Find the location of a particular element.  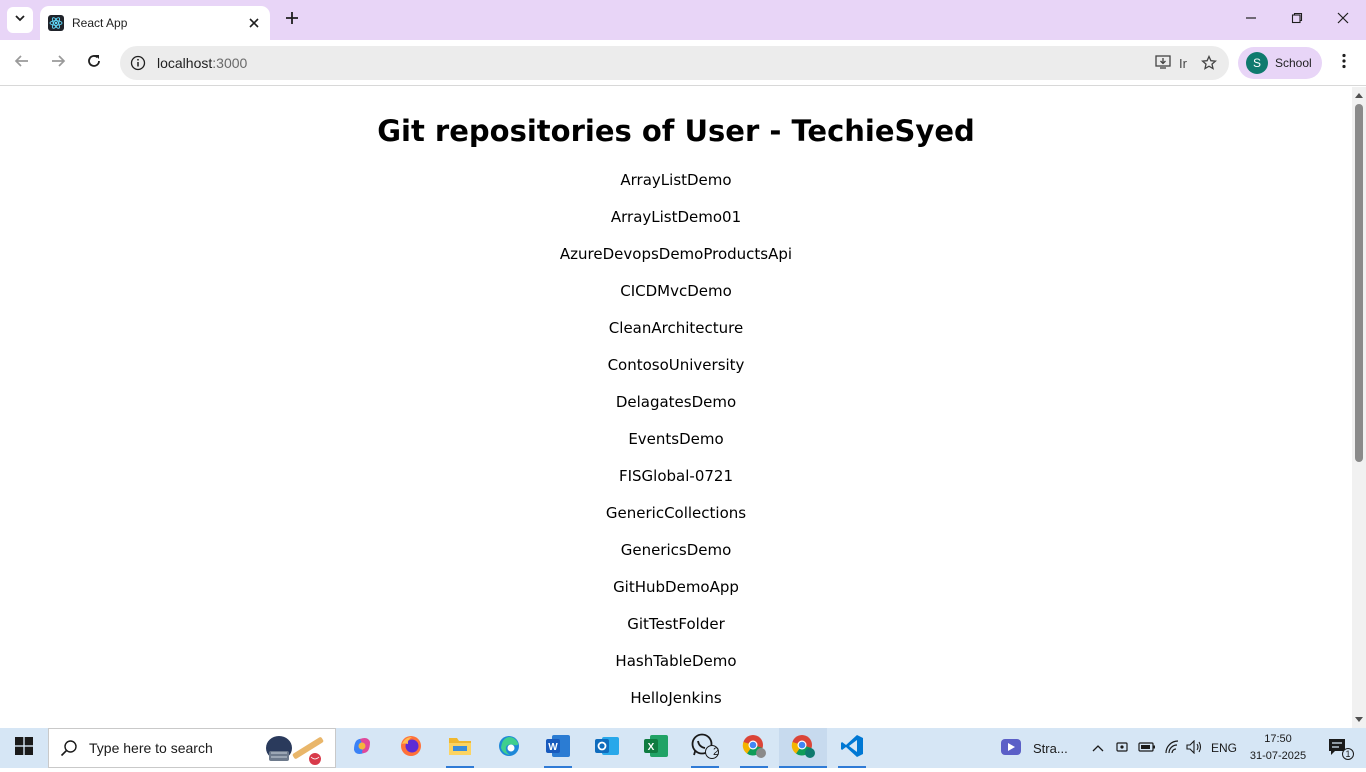

repository-item: ArrayListDemo is located at coordinates (676, 180).